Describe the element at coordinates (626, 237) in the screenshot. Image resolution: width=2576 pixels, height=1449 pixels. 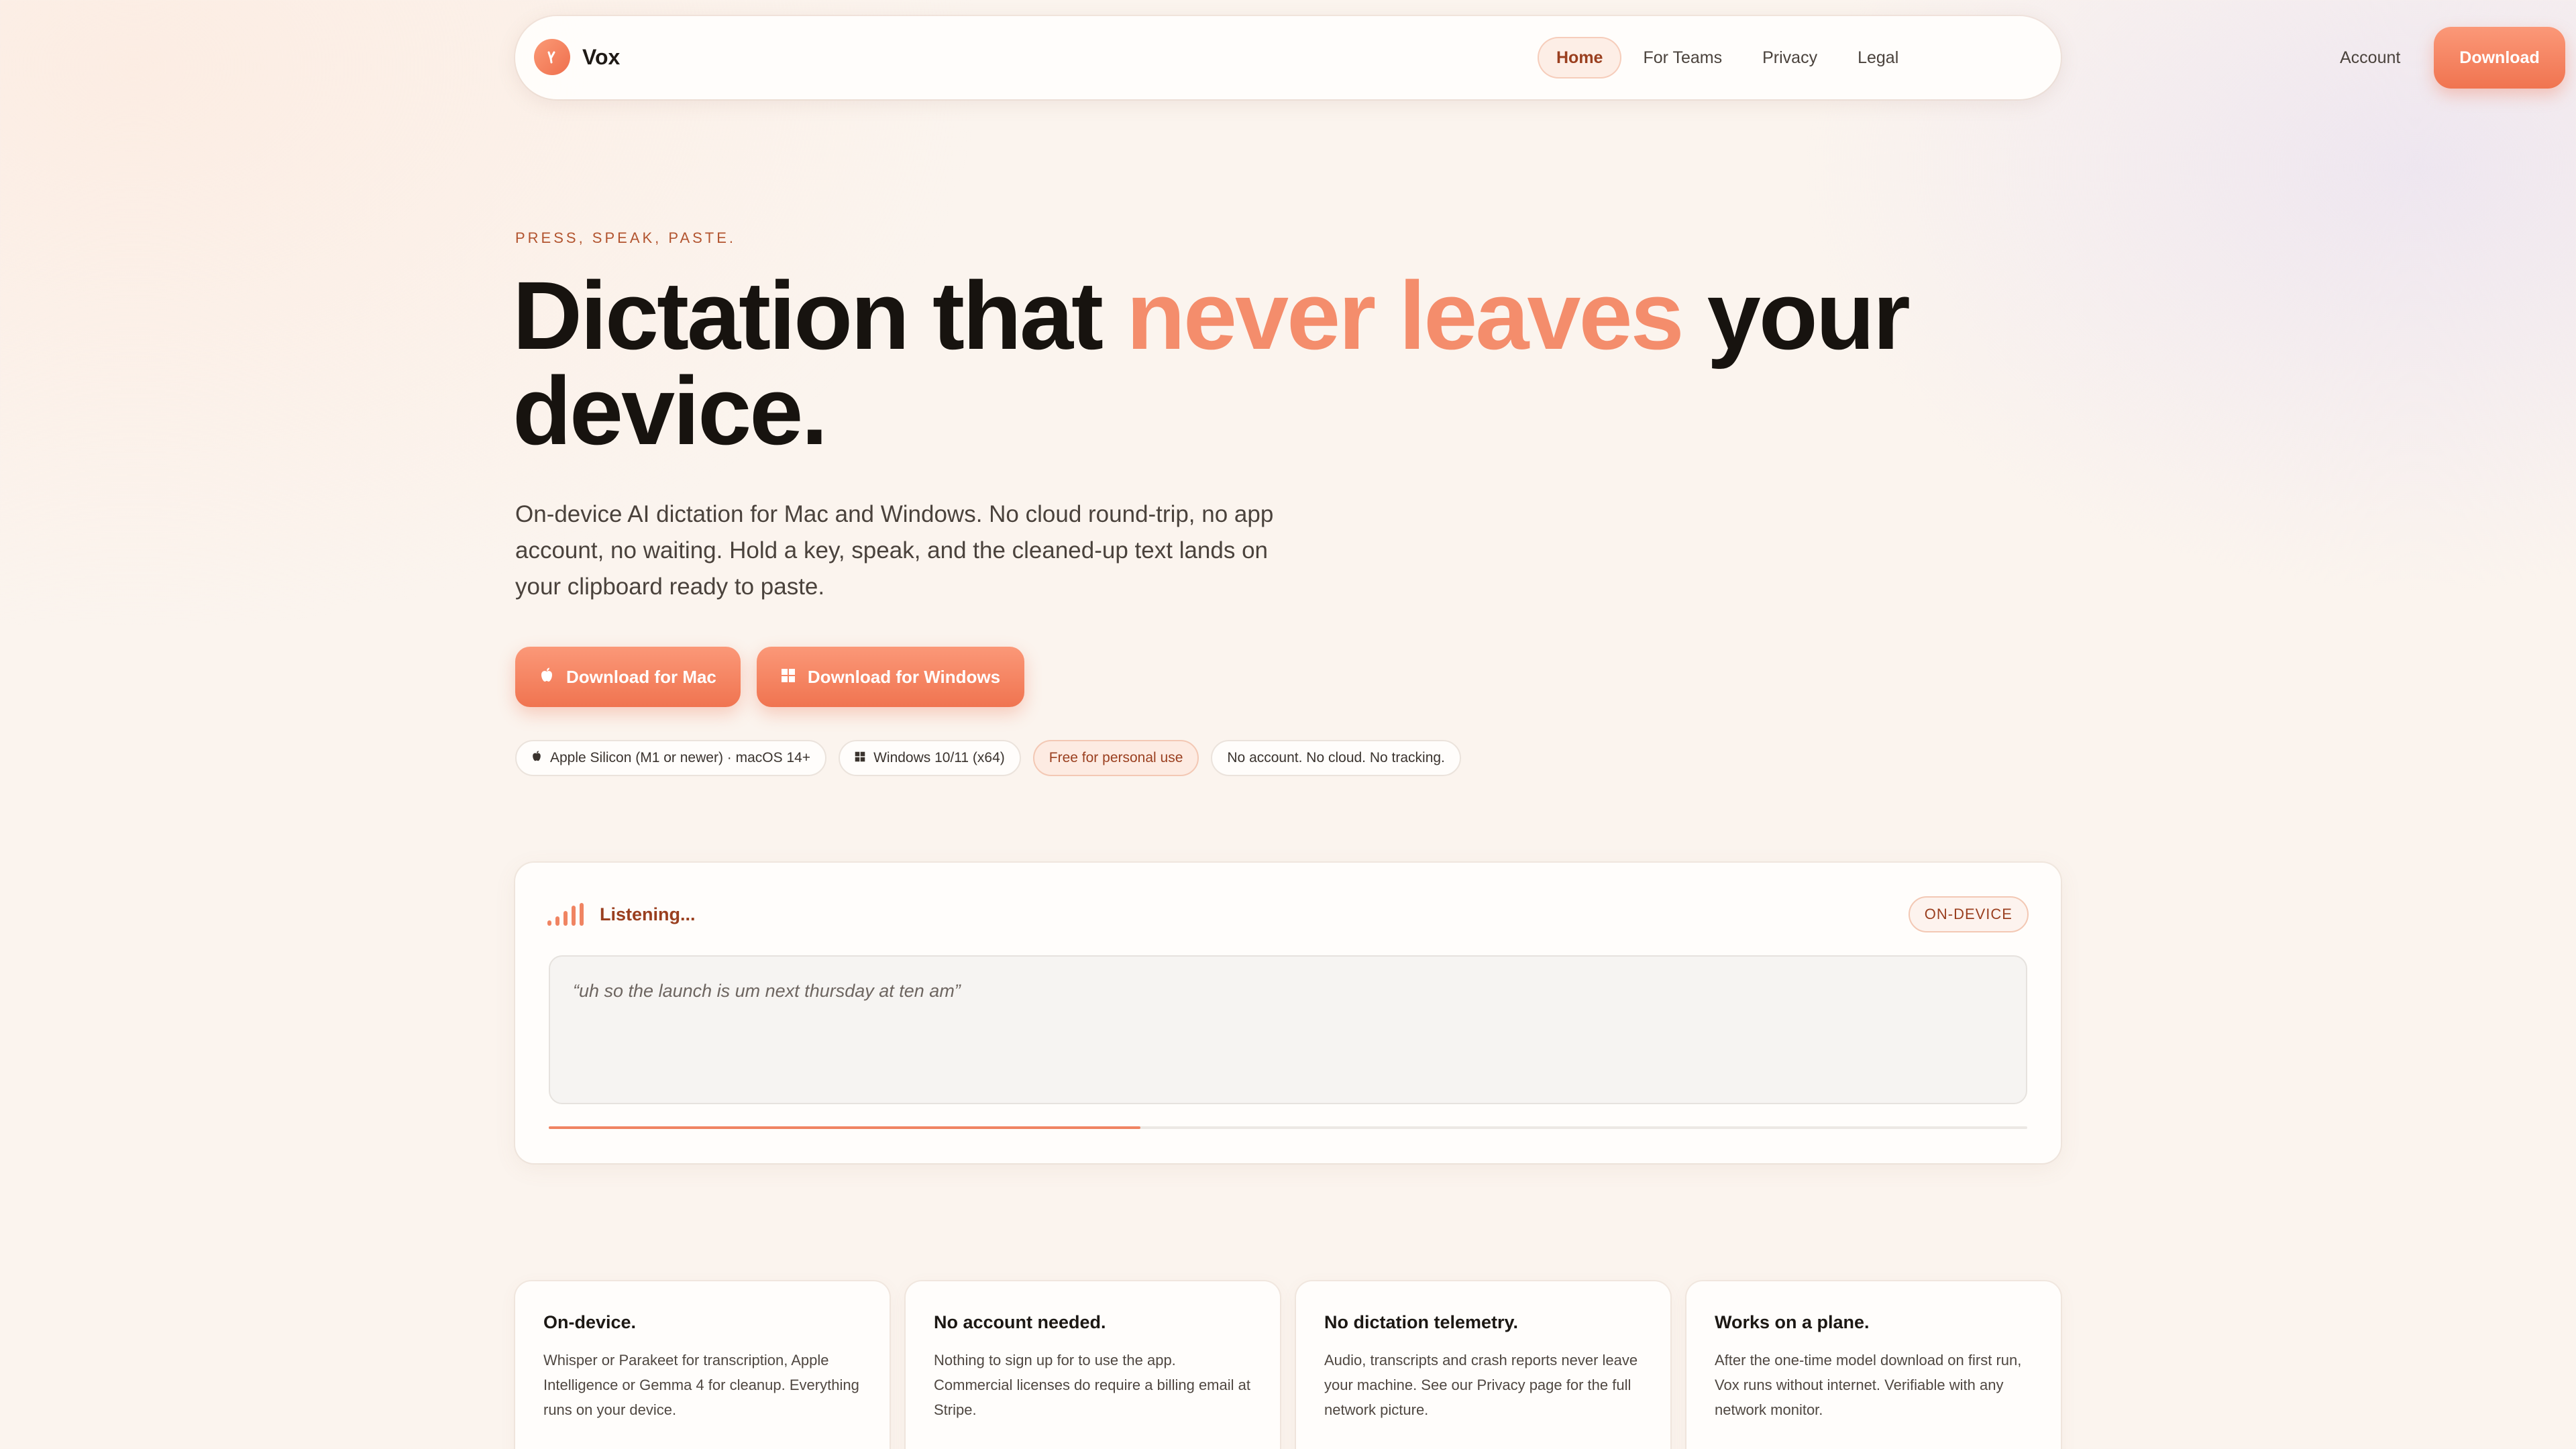
I see `hero-eyebrow: PRESS, SPEAK, PASTE.` at that location.